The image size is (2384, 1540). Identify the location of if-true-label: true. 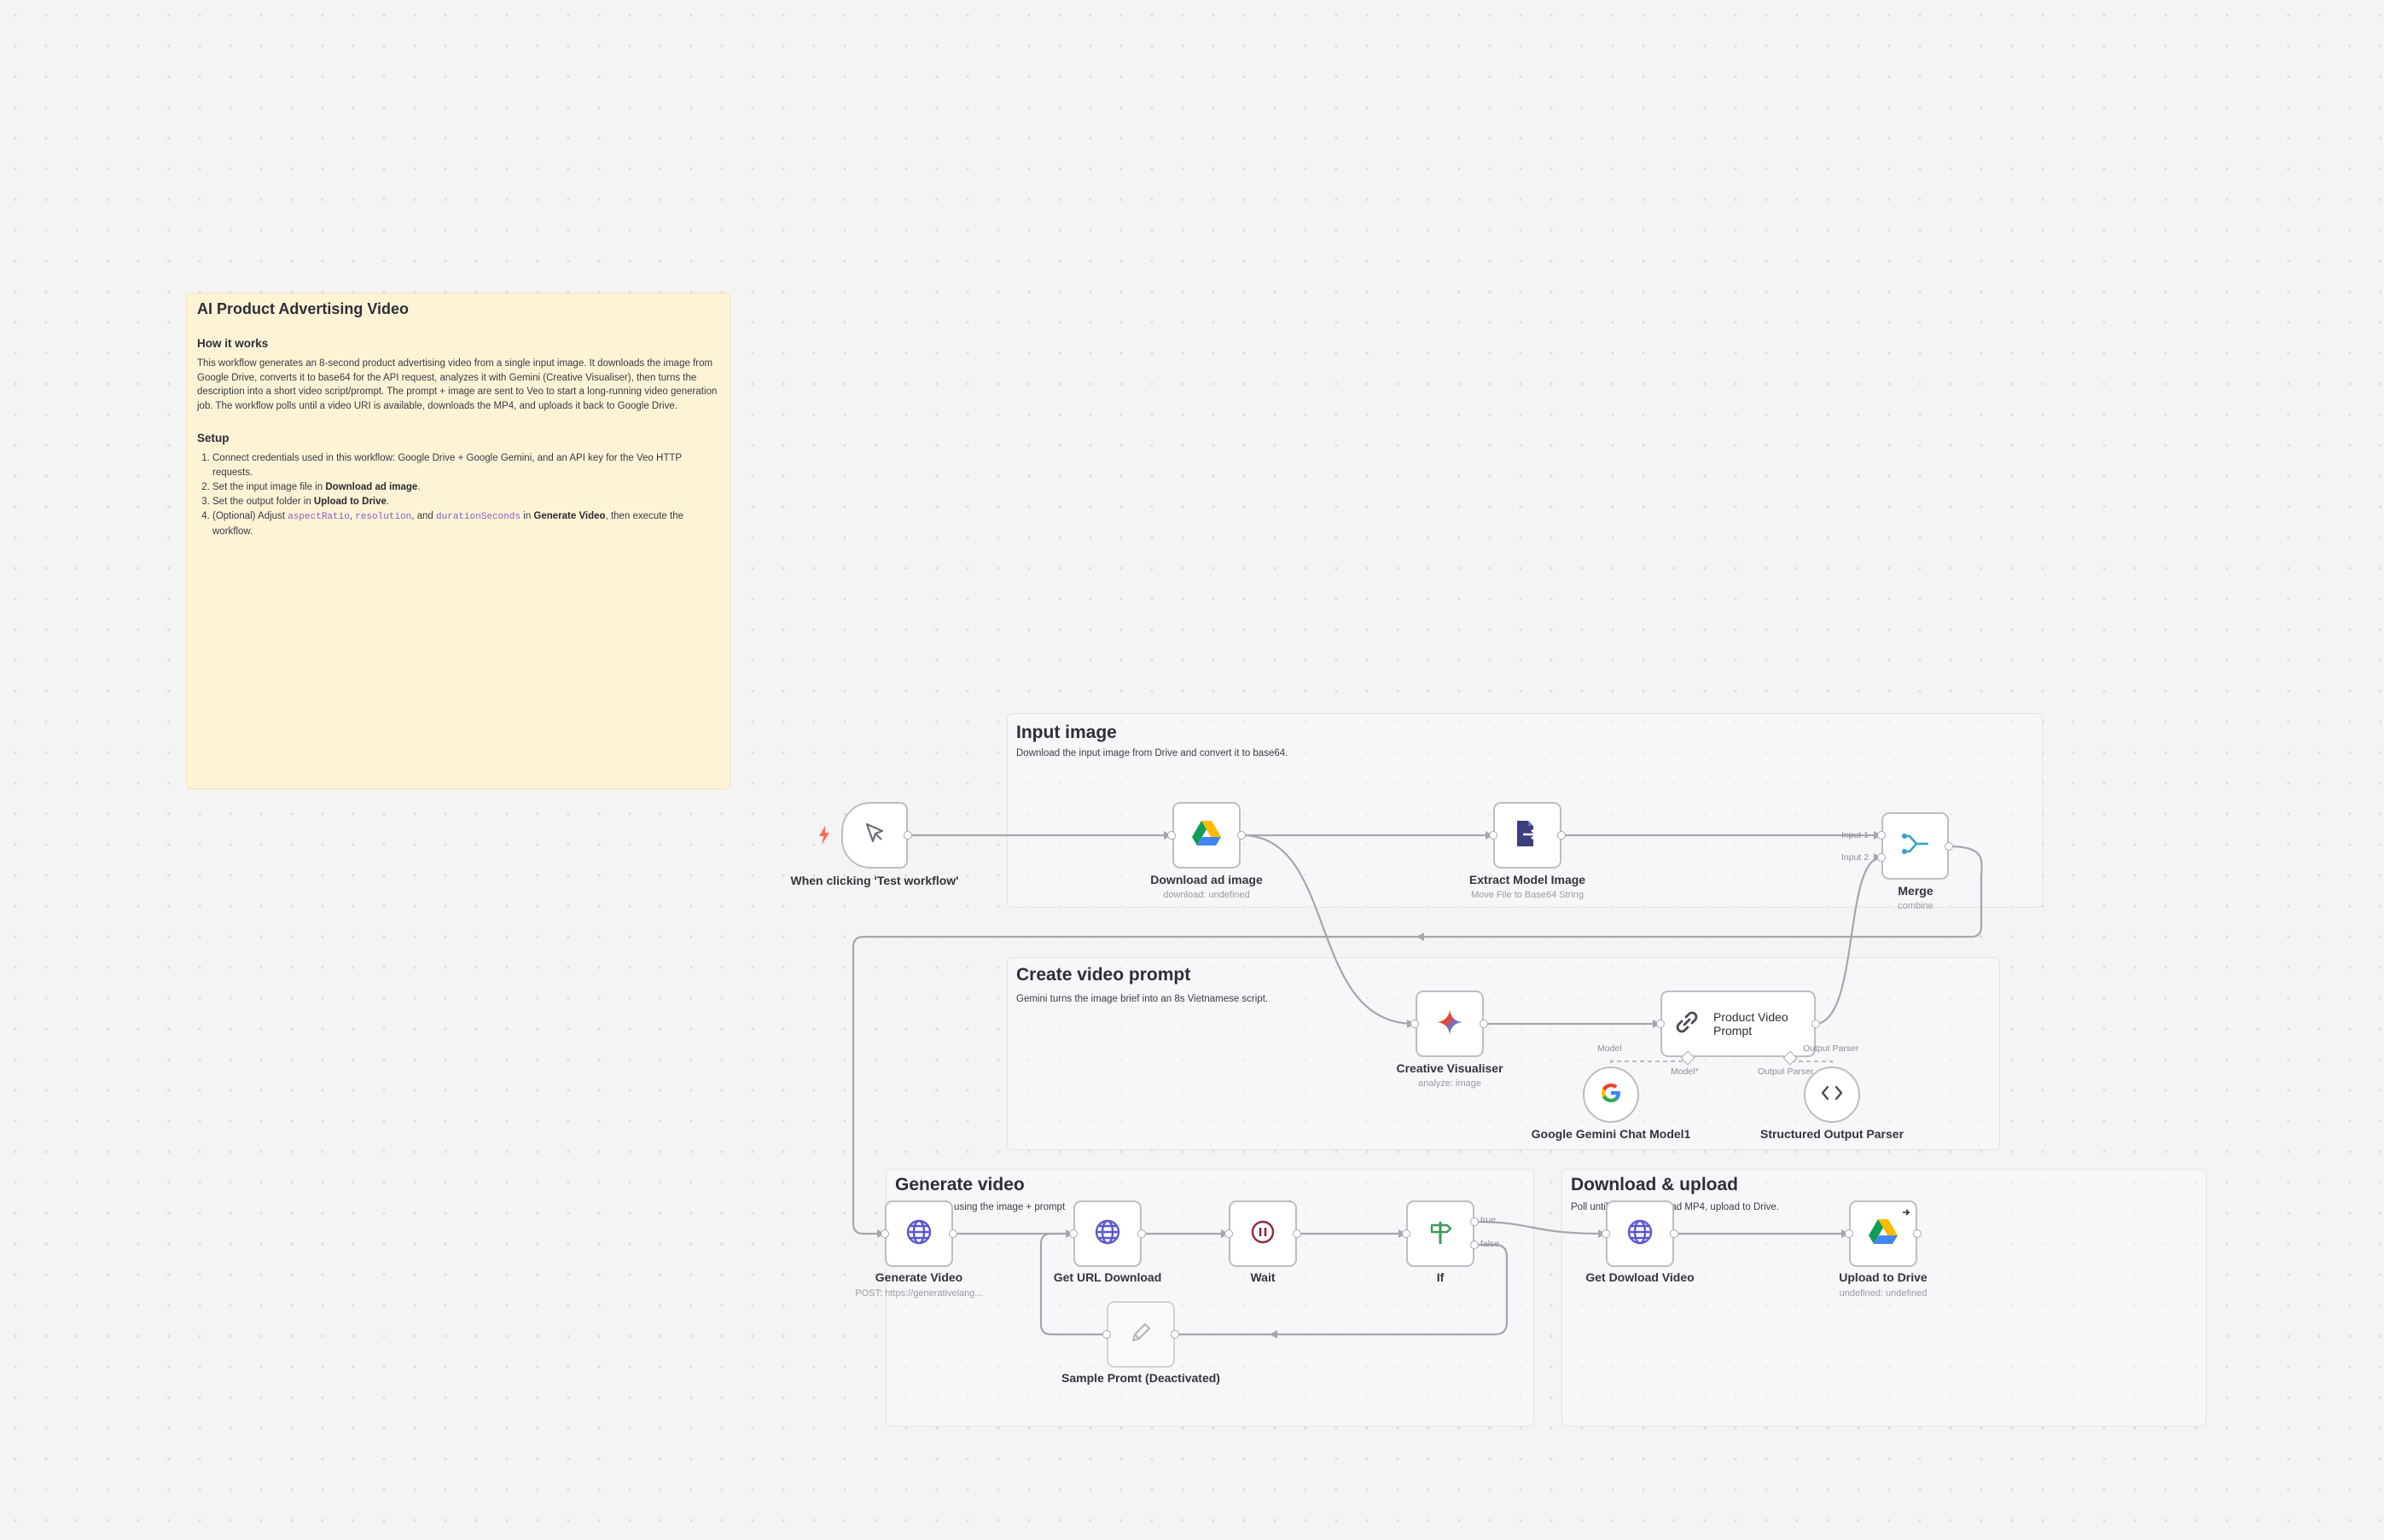
(1489, 1220).